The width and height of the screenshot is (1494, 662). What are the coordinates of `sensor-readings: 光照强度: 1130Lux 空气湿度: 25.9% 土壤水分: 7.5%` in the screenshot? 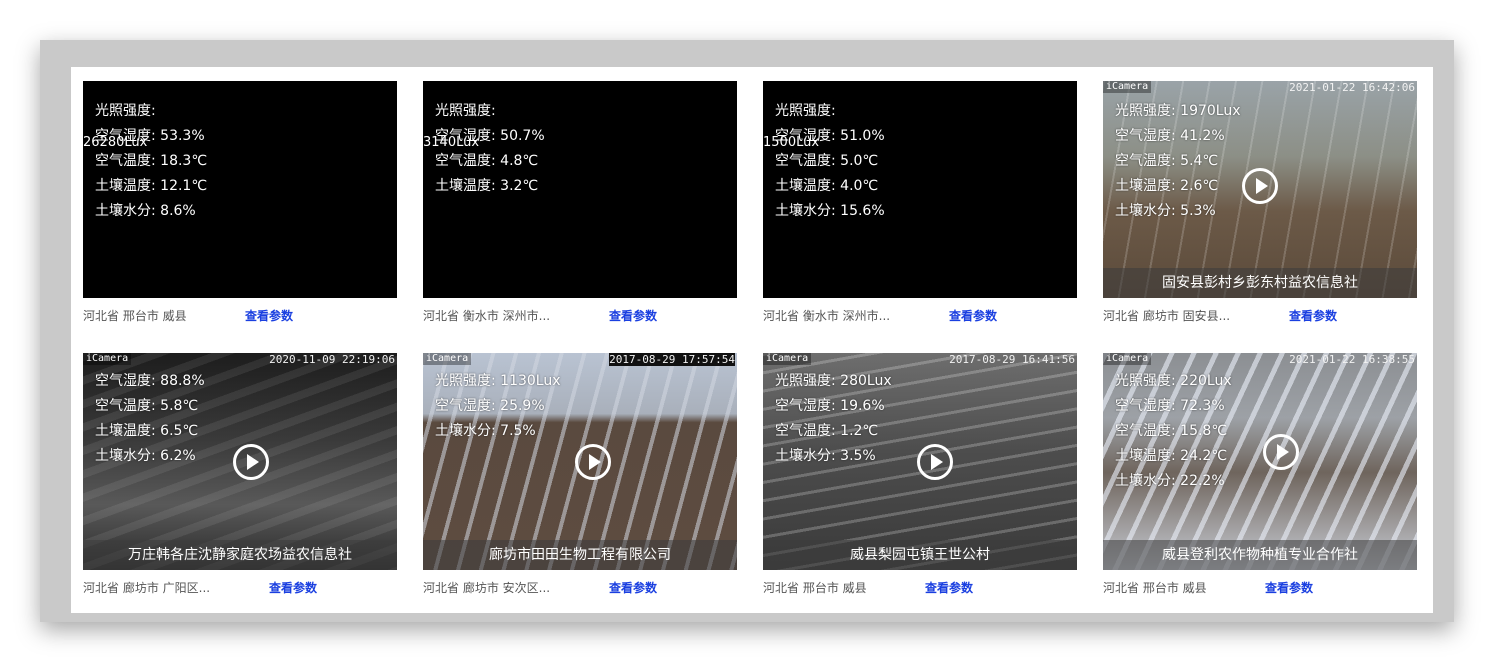 It's located at (498, 406).